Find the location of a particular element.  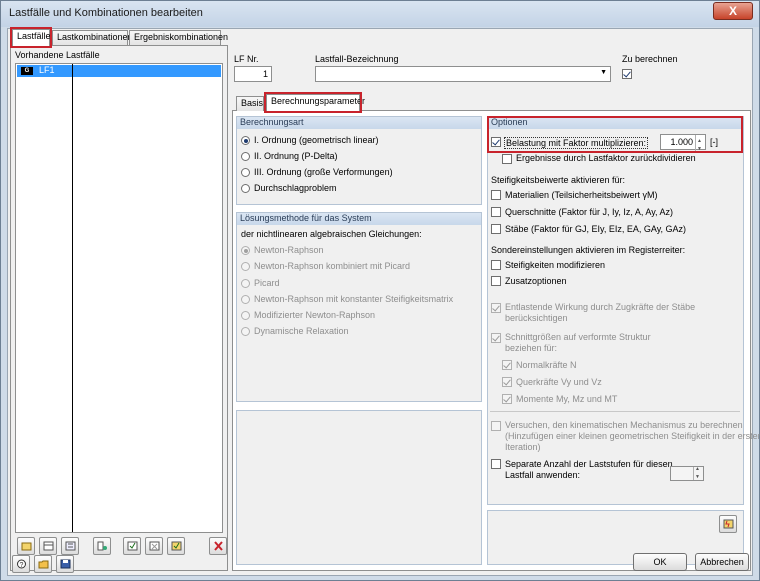

bezeichnung-combobox: ▼ is located at coordinates (463, 74).